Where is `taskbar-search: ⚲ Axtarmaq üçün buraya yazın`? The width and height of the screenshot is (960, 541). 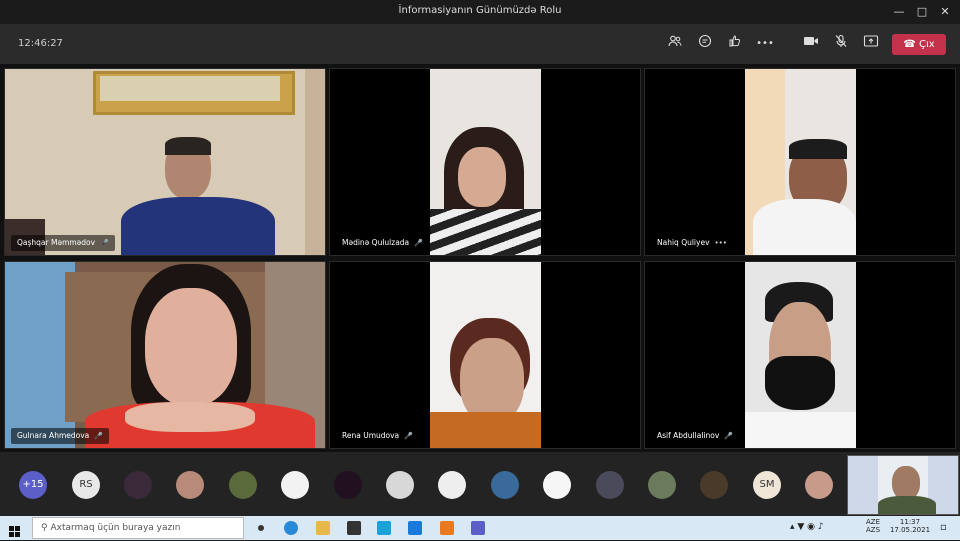 taskbar-search: ⚲ Axtarmaq üçün buraya yazın is located at coordinates (138, 528).